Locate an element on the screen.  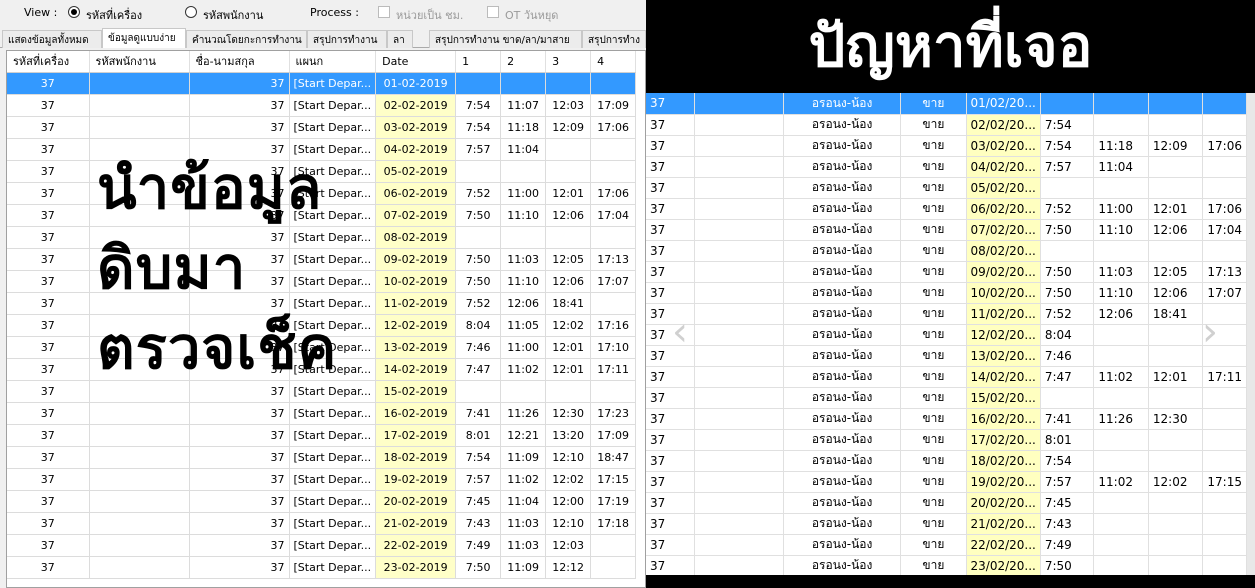
problem-grid-scrollbar is located at coordinates (1251, 334).